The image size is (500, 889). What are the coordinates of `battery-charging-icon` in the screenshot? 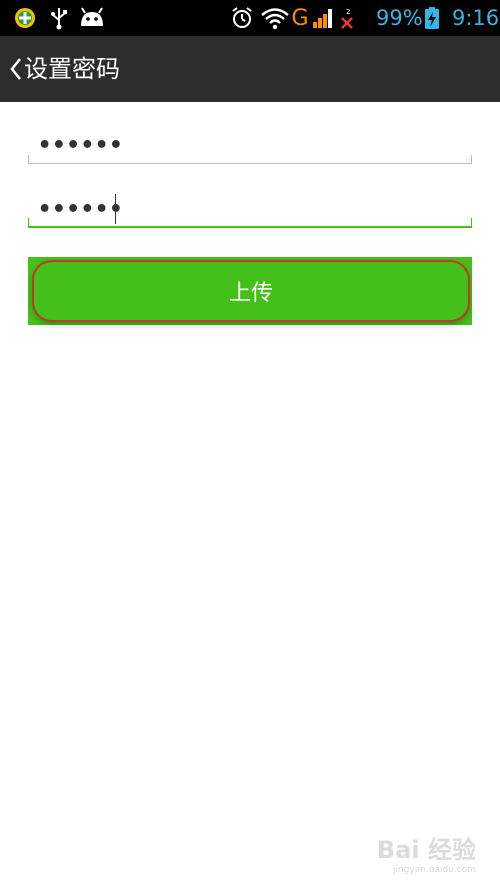 It's located at (432, 18).